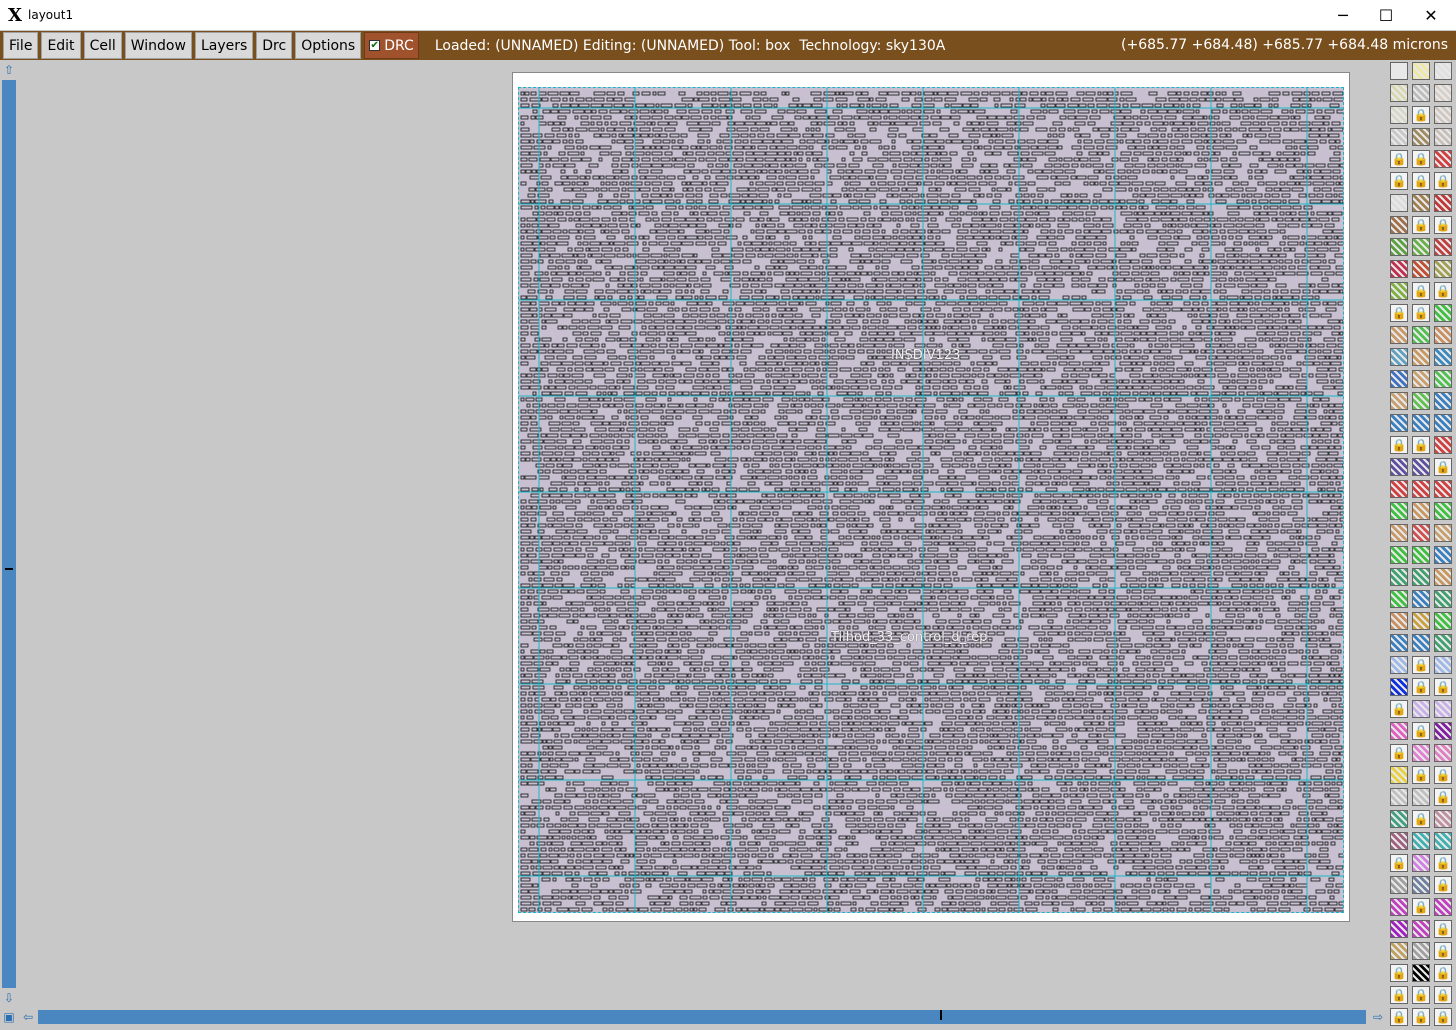 The width and height of the screenshot is (1456, 1030). I want to click on menu-drc: Drc, so click(274, 45).